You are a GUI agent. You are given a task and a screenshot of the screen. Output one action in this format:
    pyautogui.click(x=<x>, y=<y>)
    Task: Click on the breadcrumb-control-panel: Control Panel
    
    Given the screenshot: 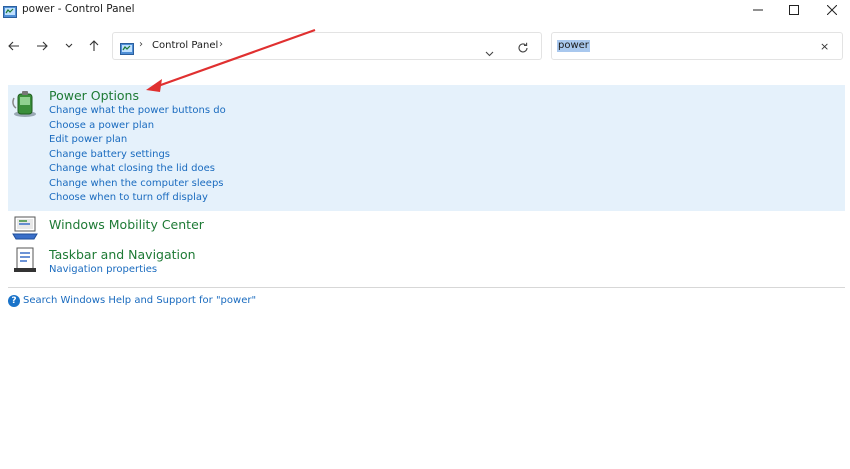 What is the action you would take?
    pyautogui.click(x=185, y=45)
    